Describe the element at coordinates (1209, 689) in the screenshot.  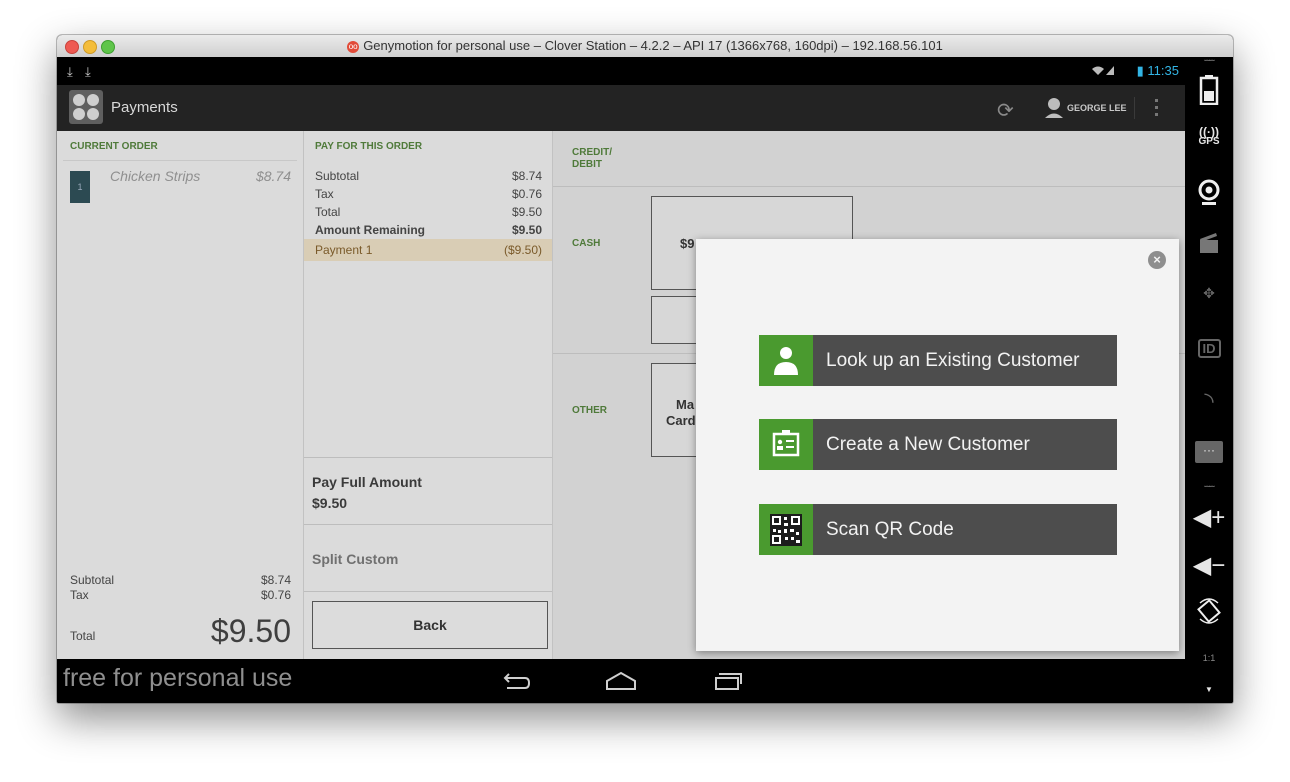
I see `scroll-down-icon: ▼` at that location.